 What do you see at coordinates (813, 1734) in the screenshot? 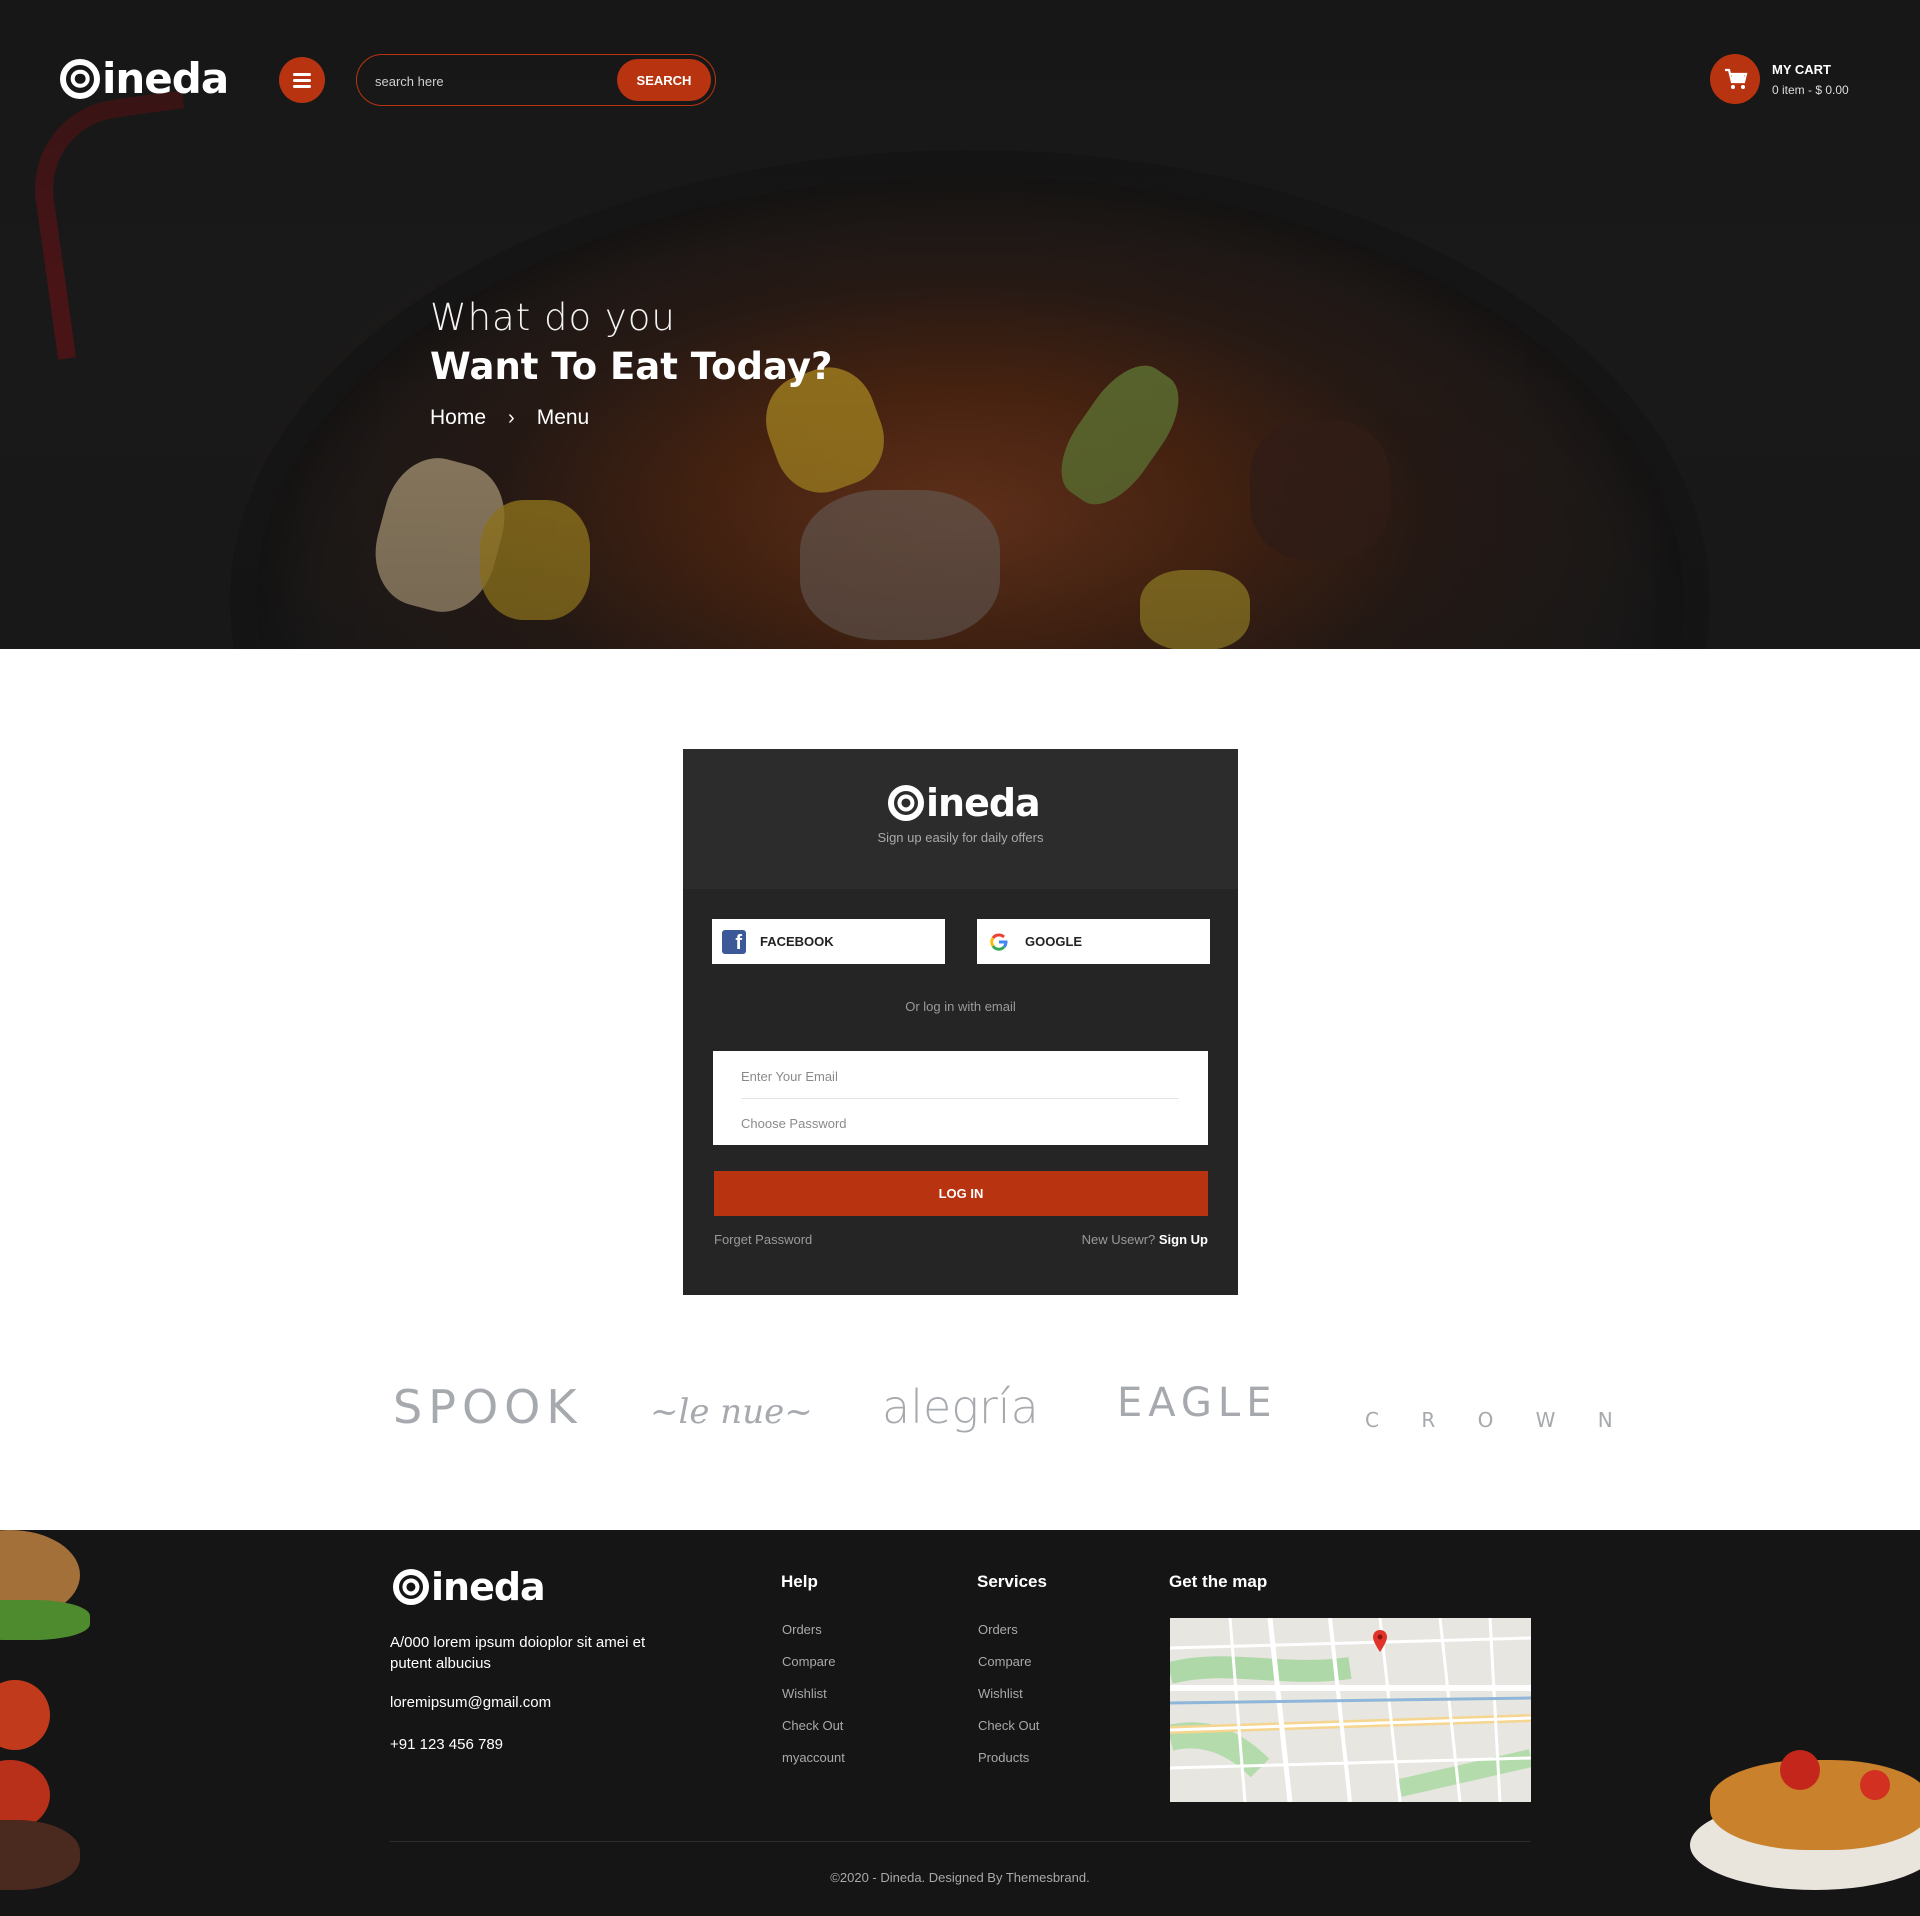
I see `help-link-checkout: Check Out` at bounding box center [813, 1734].